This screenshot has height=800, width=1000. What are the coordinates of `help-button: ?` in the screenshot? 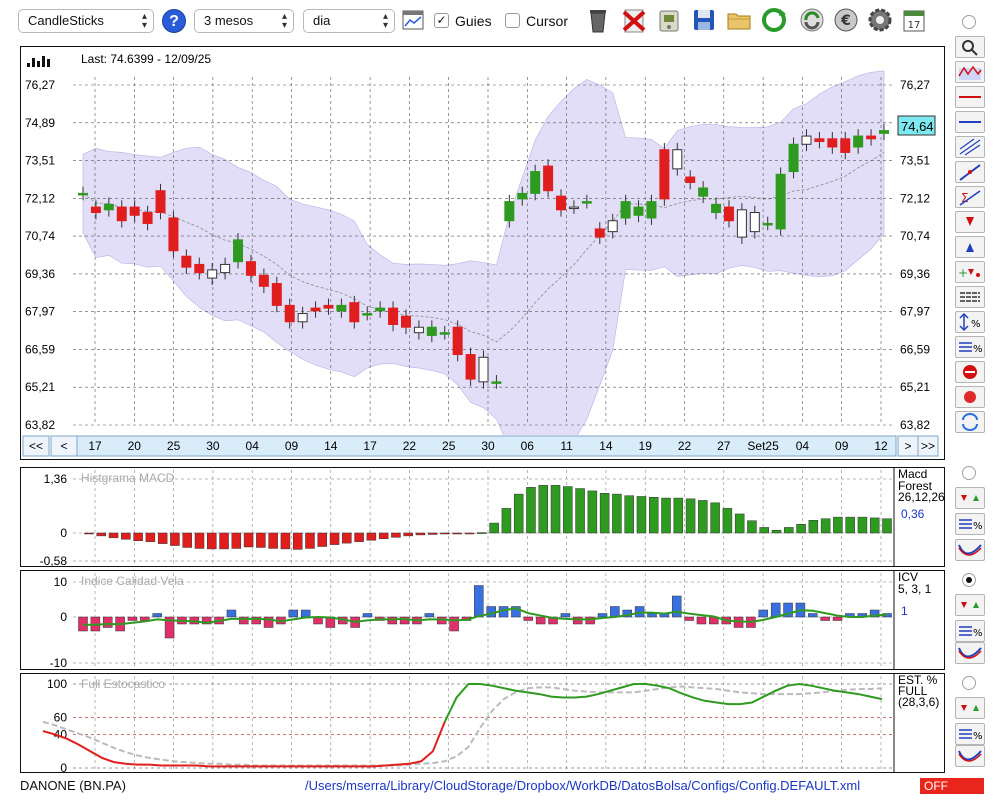 It's located at (174, 21).